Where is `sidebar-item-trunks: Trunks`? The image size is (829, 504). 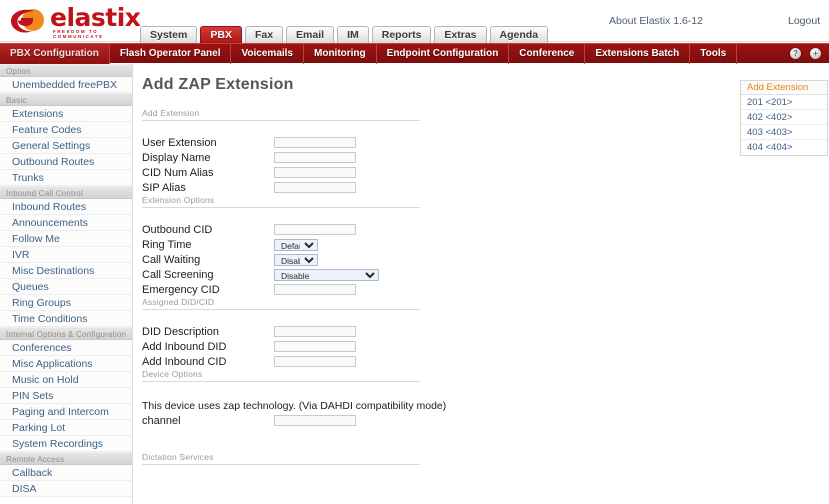 sidebar-item-trunks: Trunks is located at coordinates (66, 178).